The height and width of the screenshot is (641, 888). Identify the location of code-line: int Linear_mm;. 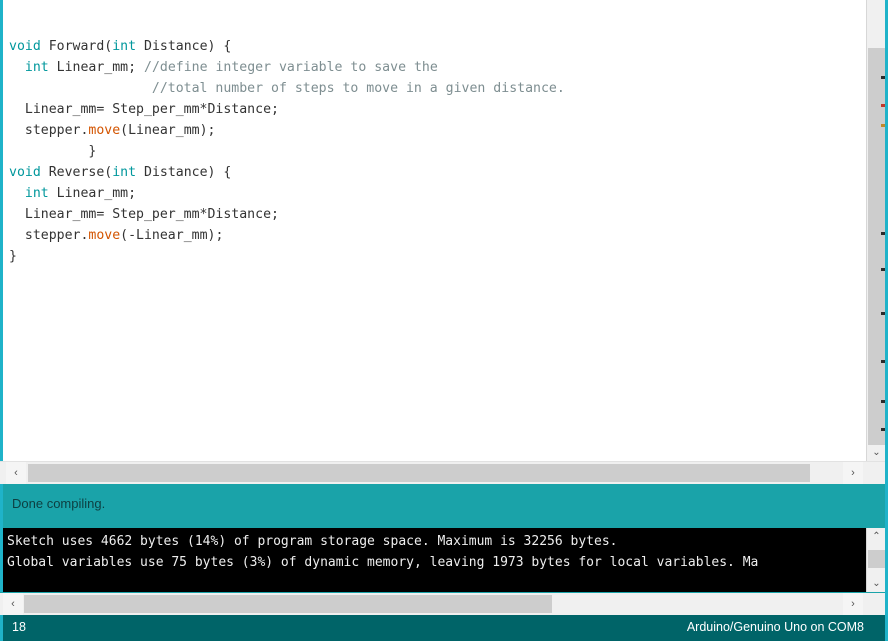
(435, 193).